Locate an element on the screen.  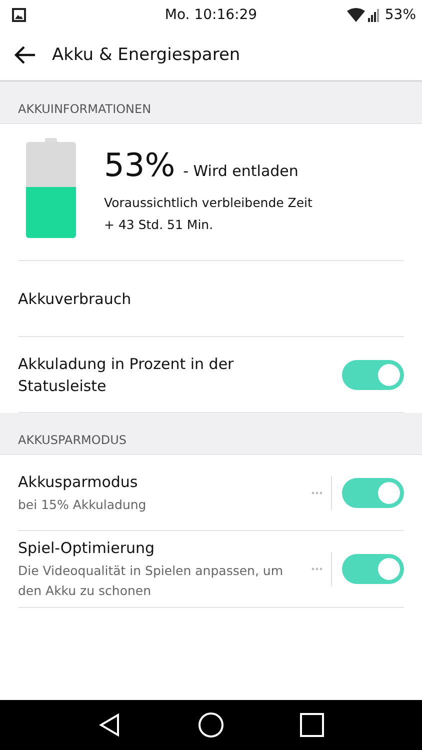
recents-icon is located at coordinates (312, 725).